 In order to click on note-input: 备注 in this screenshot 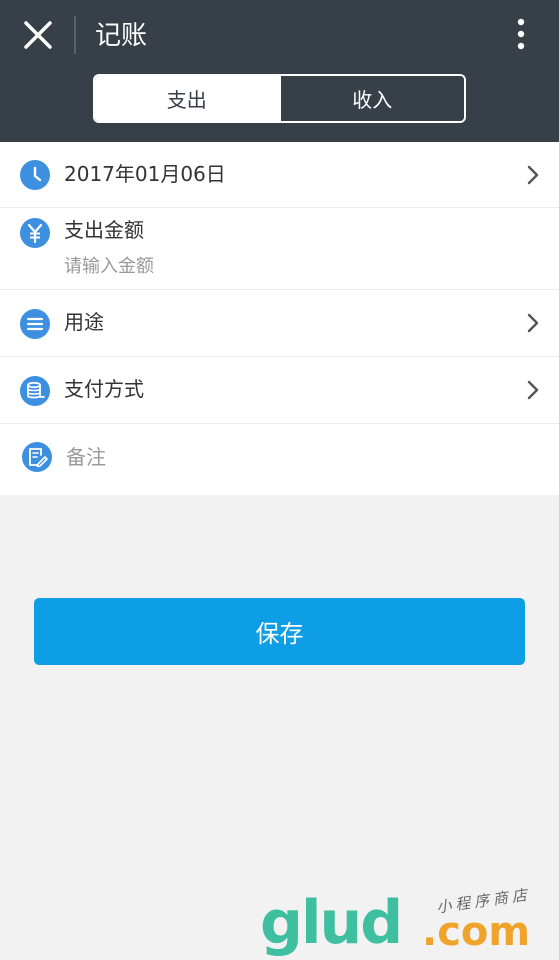, I will do `click(86, 457)`.